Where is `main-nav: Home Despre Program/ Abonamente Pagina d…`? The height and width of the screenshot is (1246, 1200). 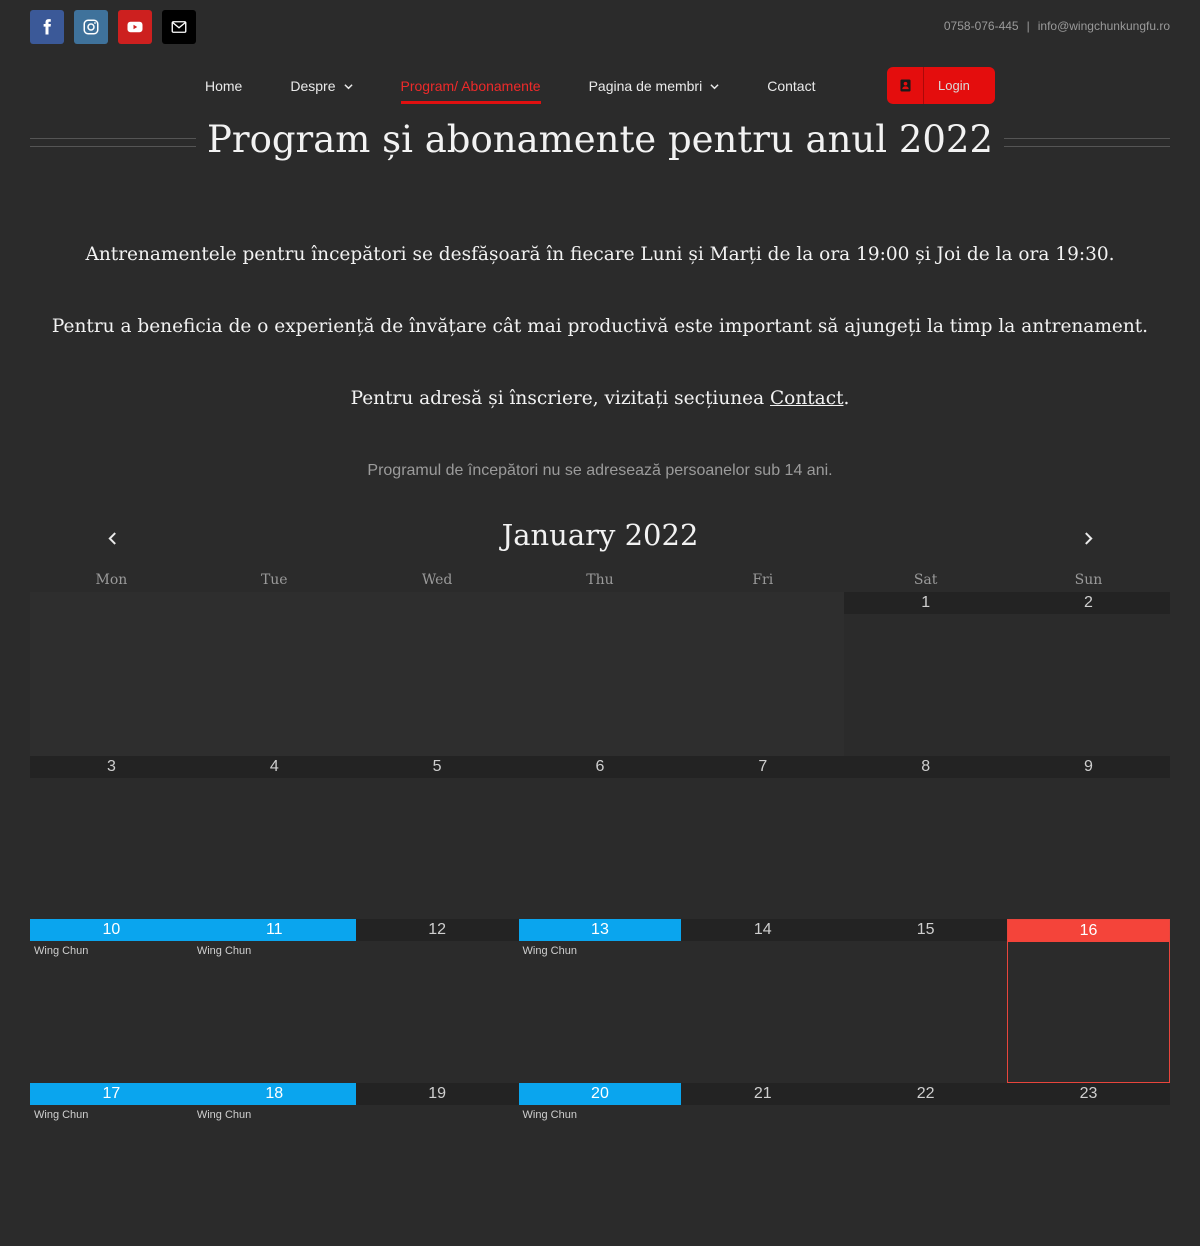
main-nav: Home Despre Program/ Abonamente Pagina d… is located at coordinates (534, 88).